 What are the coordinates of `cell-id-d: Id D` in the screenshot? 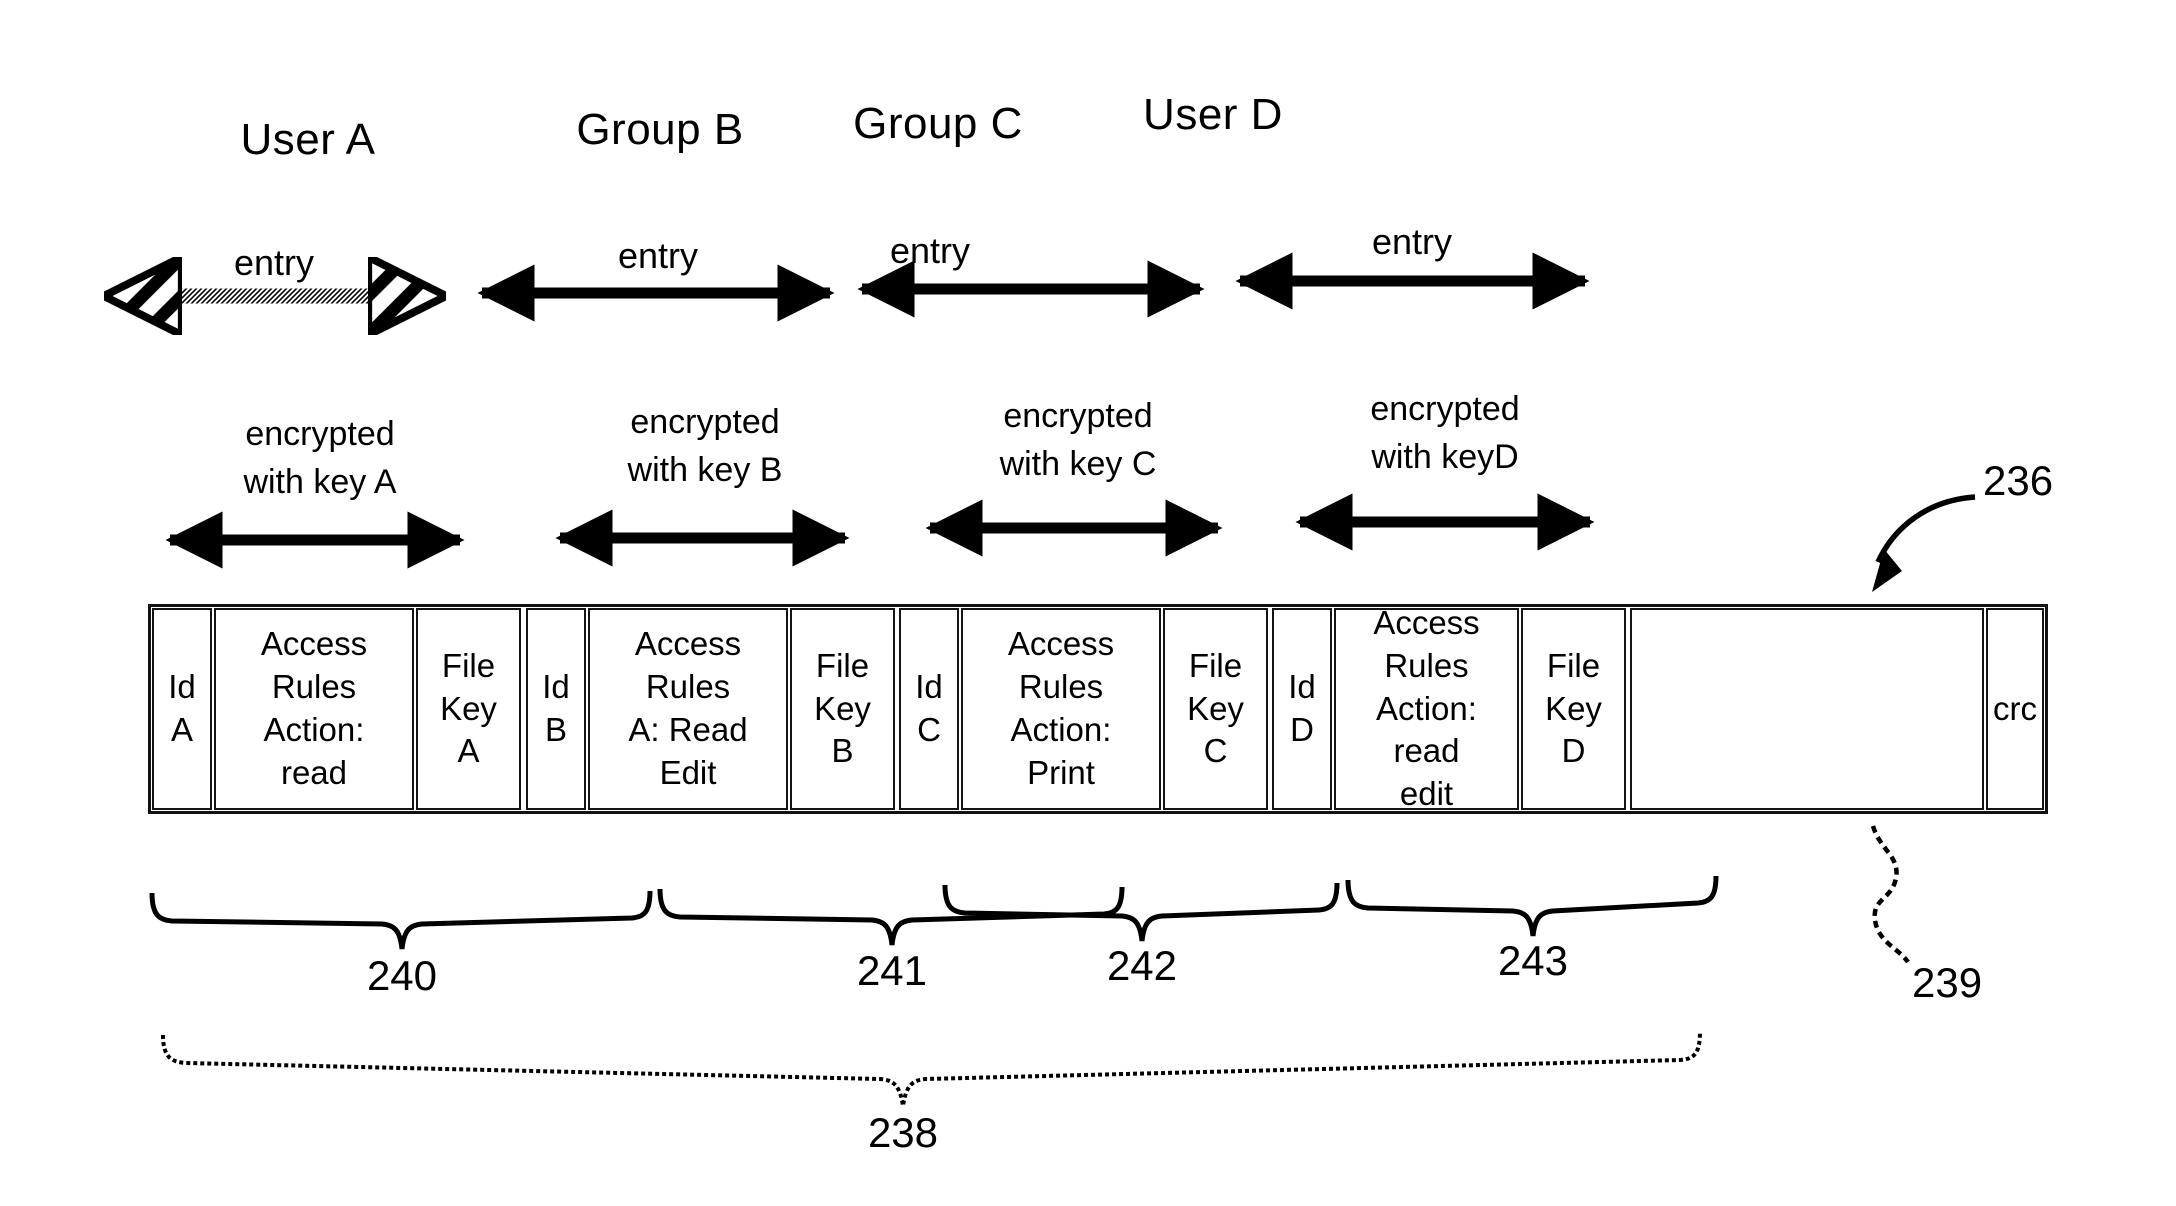 It's located at (1302, 709).